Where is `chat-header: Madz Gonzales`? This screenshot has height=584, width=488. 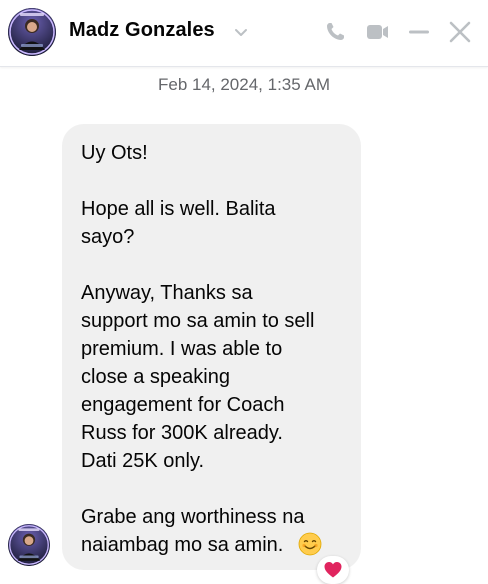
chat-header: Madz Gonzales is located at coordinates (244, 33).